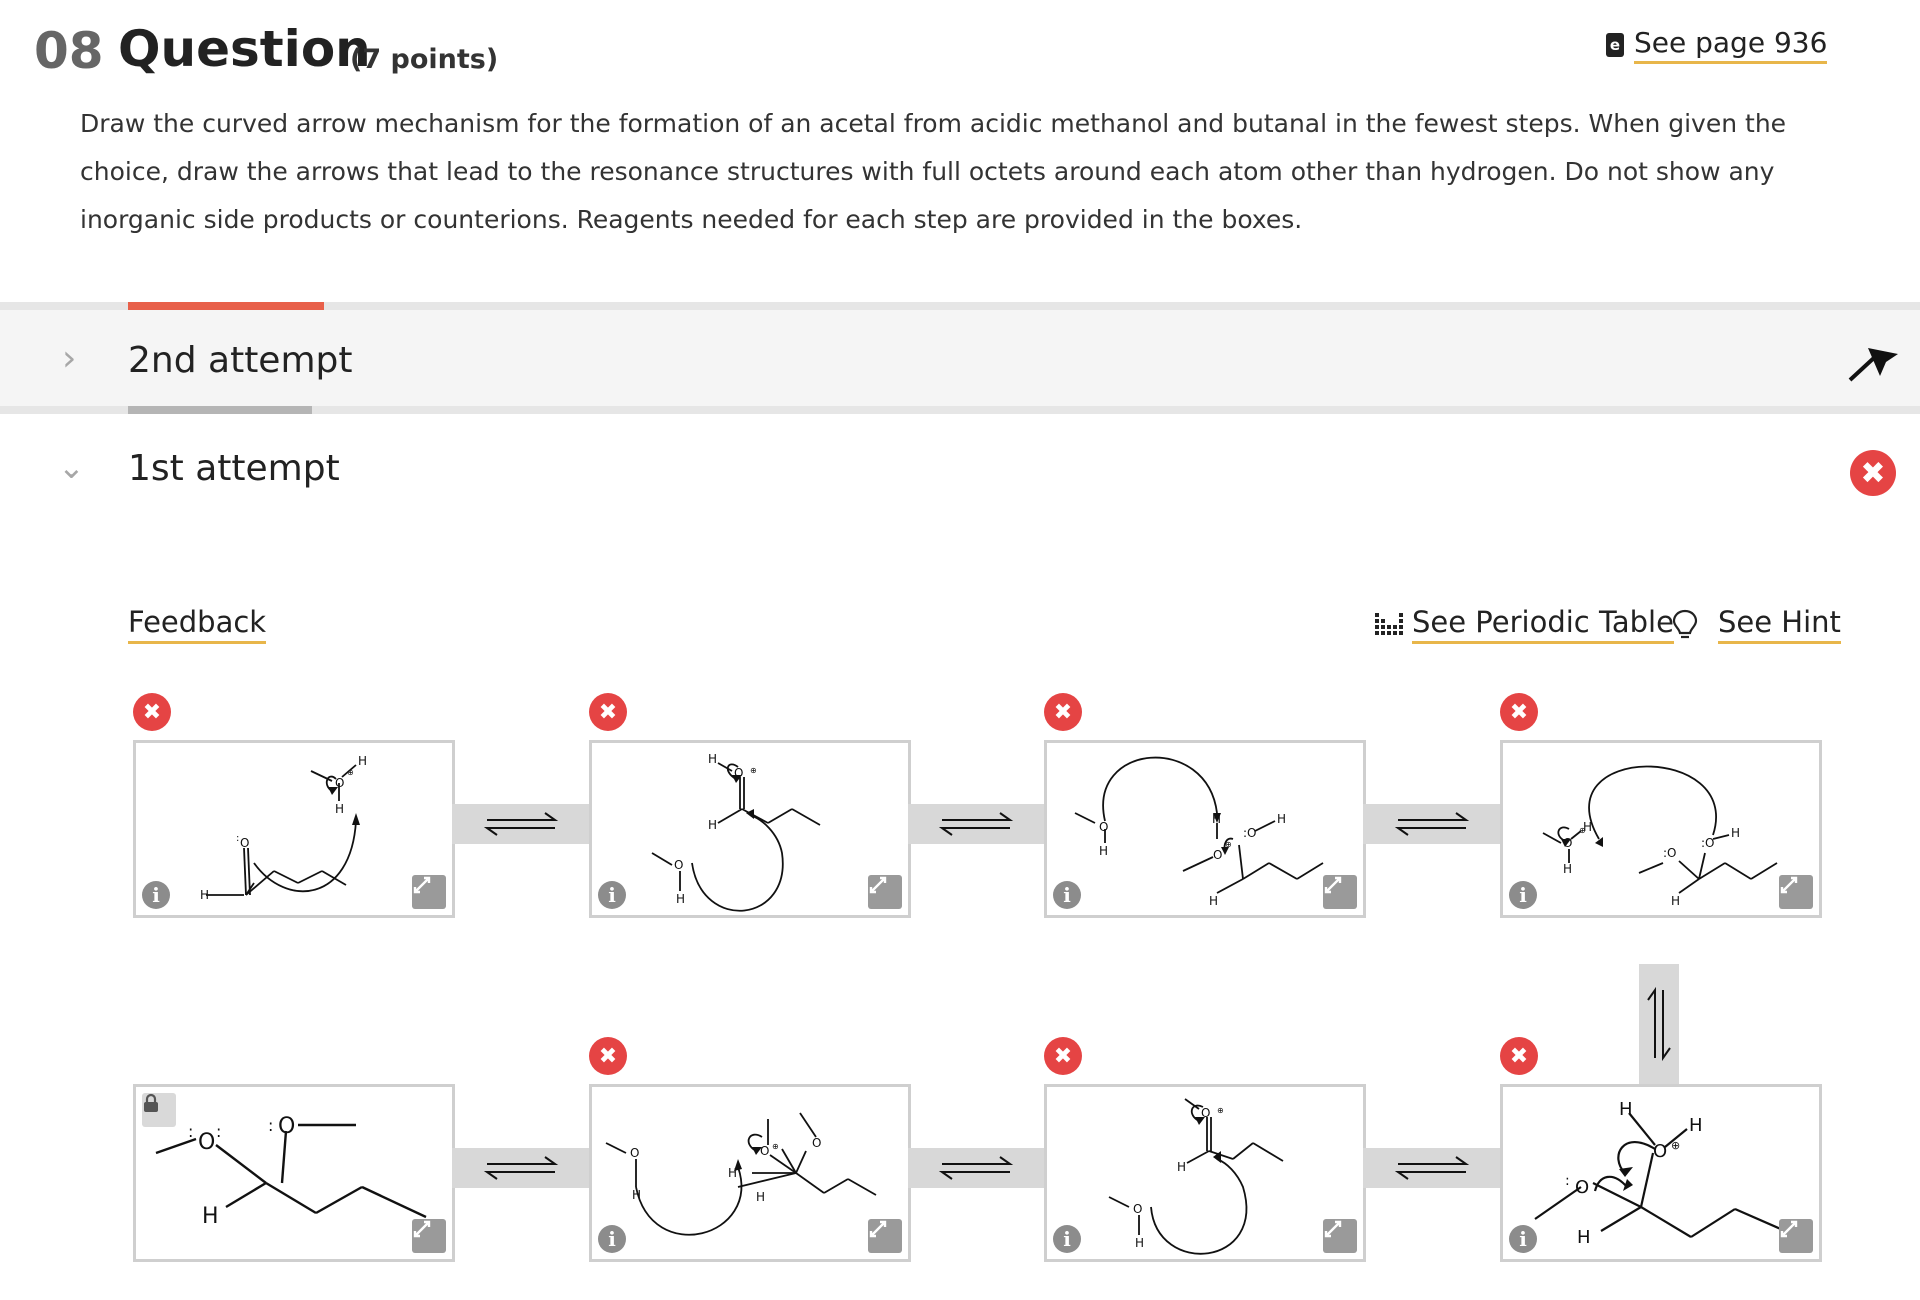  What do you see at coordinates (226, 306) in the screenshot?
I see `active-tab-indicator` at bounding box center [226, 306].